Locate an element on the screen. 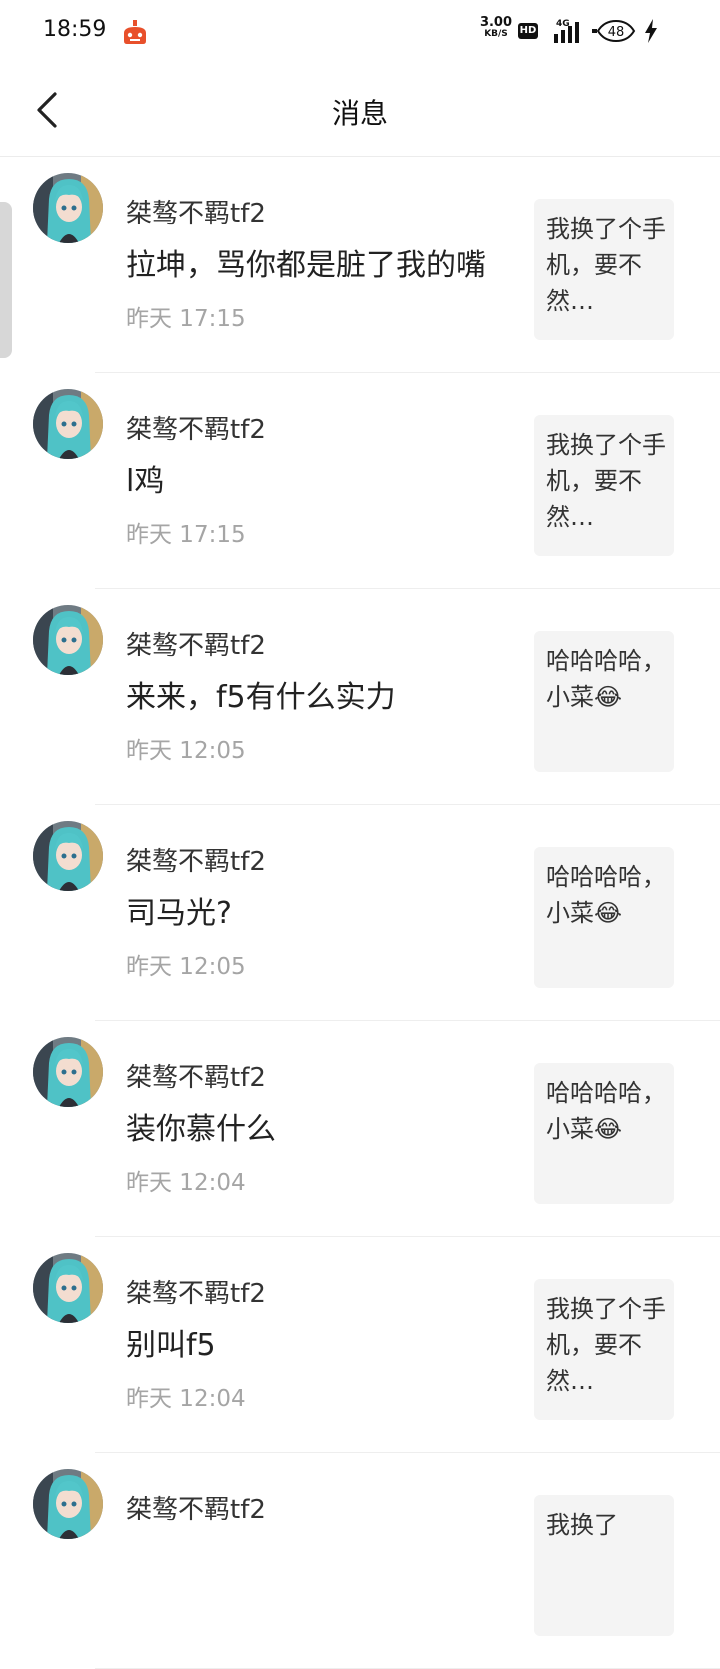 The height and width of the screenshot is (1669, 720). navigation-bar: 消息 is located at coordinates (360, 110).